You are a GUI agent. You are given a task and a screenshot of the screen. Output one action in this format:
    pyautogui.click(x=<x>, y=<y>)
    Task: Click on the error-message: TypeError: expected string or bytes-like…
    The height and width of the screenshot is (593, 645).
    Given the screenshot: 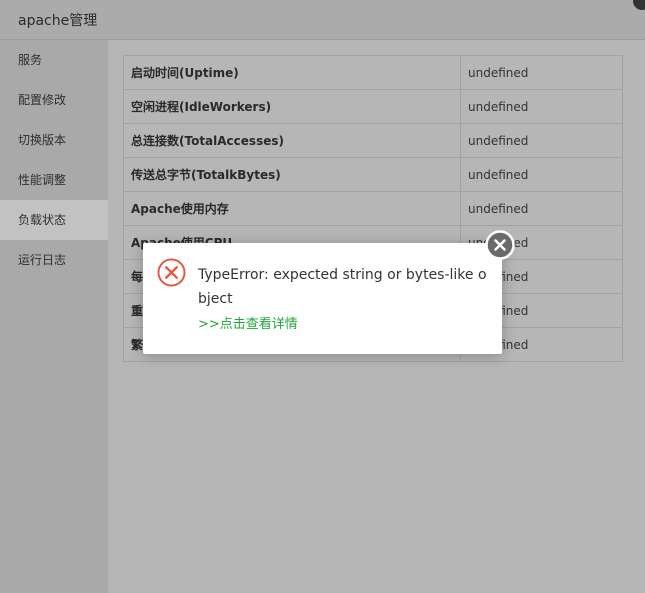 What is the action you would take?
    pyautogui.click(x=342, y=287)
    